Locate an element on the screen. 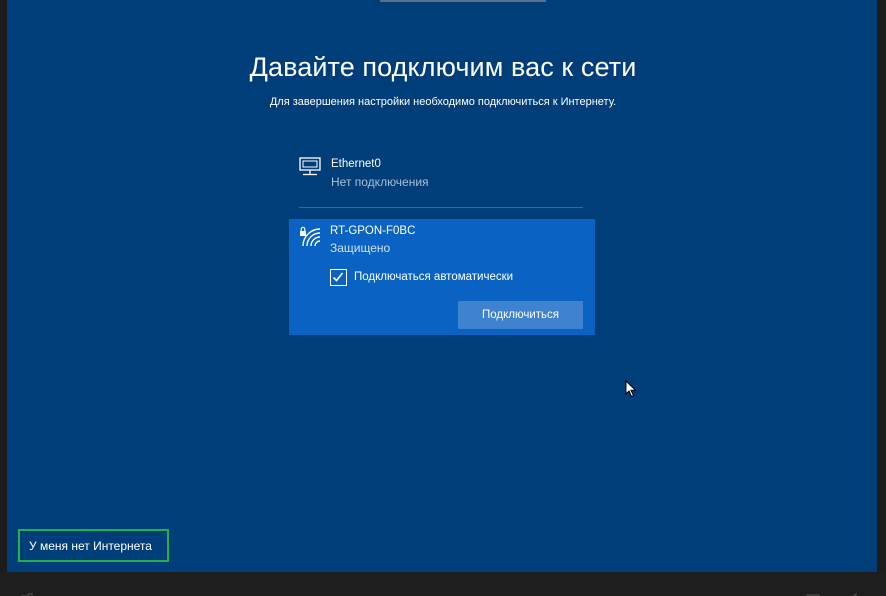 Image resolution: width=886 pixels, height=596 pixels. bottom-system-bar is located at coordinates (443, 584).